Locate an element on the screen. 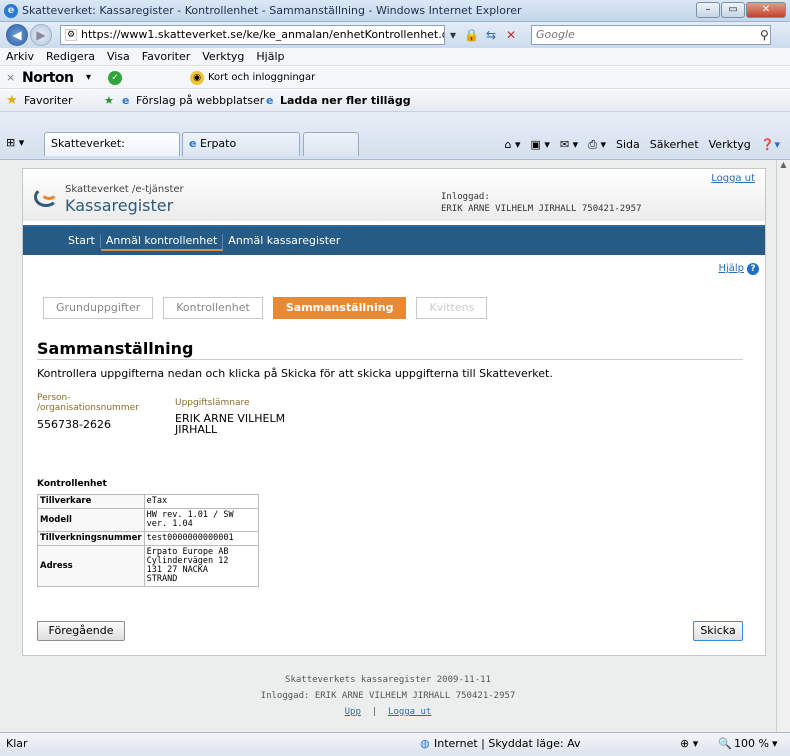  home-icon: ⌂ ▾ is located at coordinates (513, 145).